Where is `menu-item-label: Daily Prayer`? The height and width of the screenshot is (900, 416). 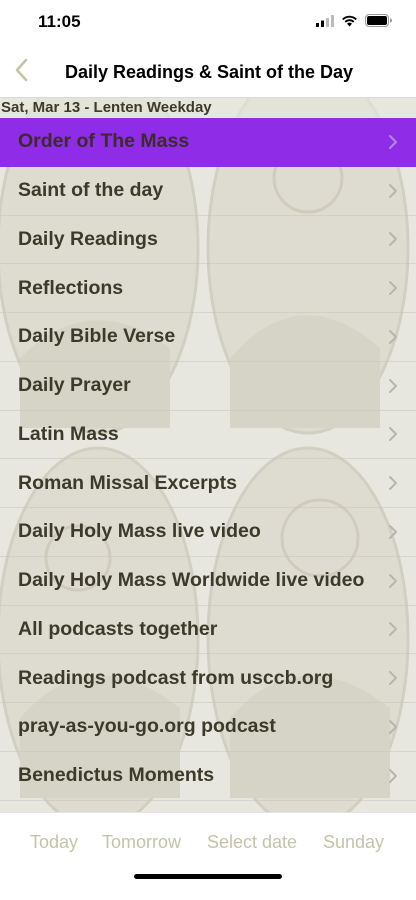 menu-item-label: Daily Prayer is located at coordinates (74, 385).